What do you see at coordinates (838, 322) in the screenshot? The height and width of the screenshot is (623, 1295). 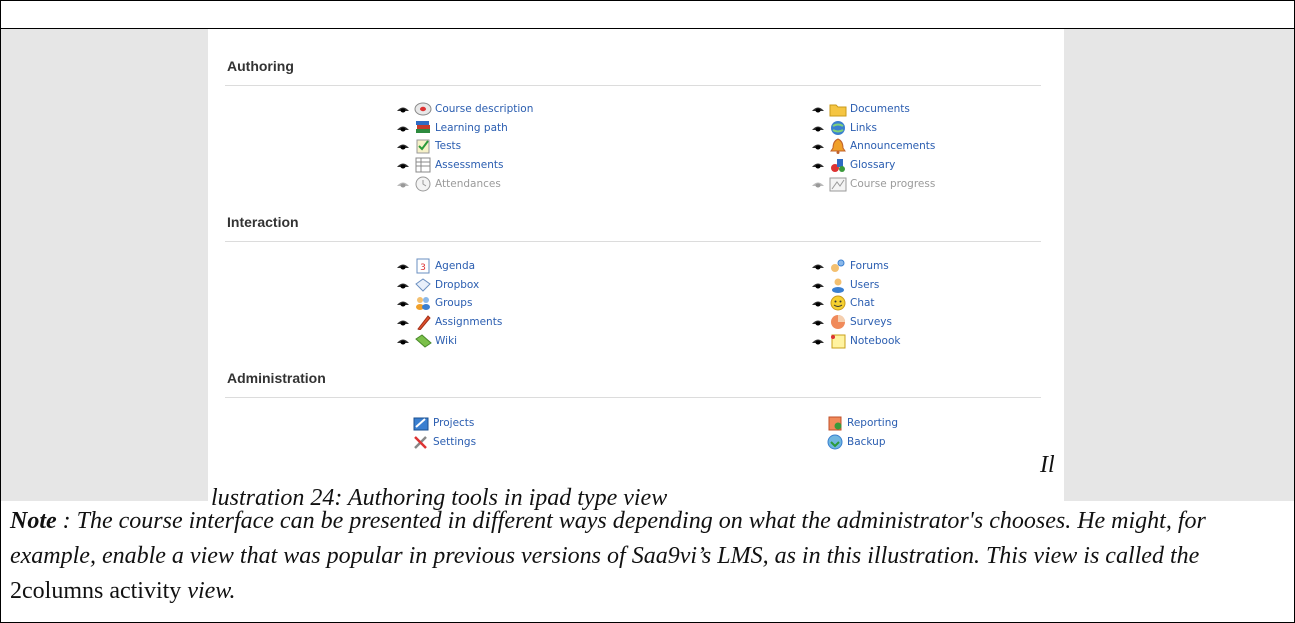 I see `surveys-pie-icon` at bounding box center [838, 322].